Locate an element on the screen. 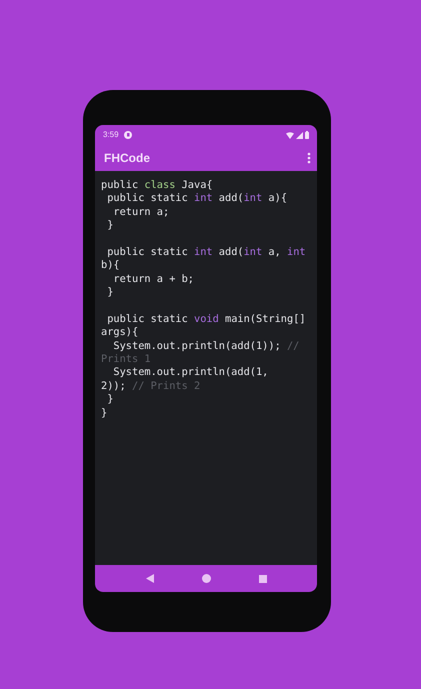 The width and height of the screenshot is (421, 689). code-token: public is located at coordinates (120, 185).